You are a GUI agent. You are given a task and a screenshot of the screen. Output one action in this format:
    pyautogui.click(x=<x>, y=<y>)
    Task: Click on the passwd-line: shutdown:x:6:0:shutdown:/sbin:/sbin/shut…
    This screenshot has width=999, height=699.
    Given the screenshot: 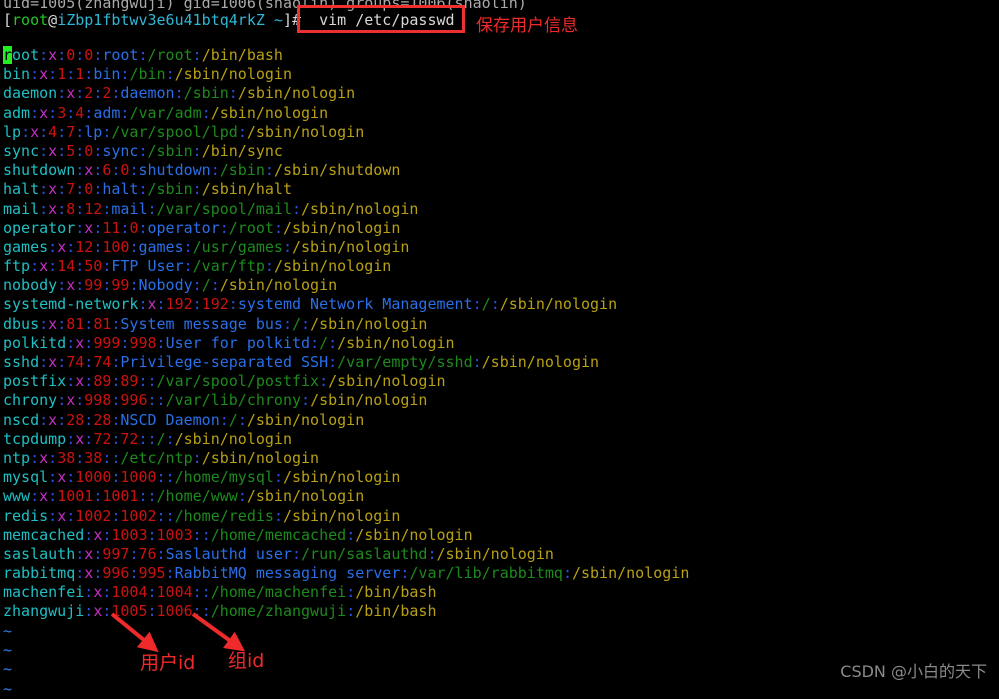 What is the action you would take?
    pyautogui.click(x=498, y=170)
    